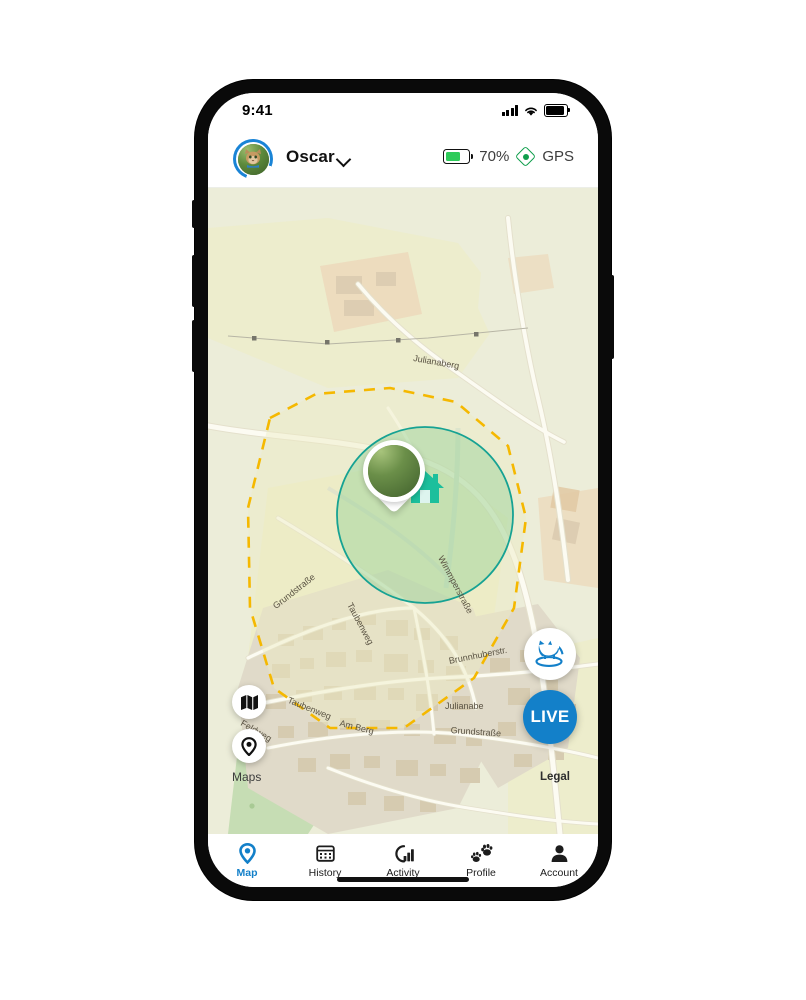 The height and width of the screenshot is (1000, 806). What do you see at coordinates (458, 156) in the screenshot?
I see `device-battery-icon` at bounding box center [458, 156].